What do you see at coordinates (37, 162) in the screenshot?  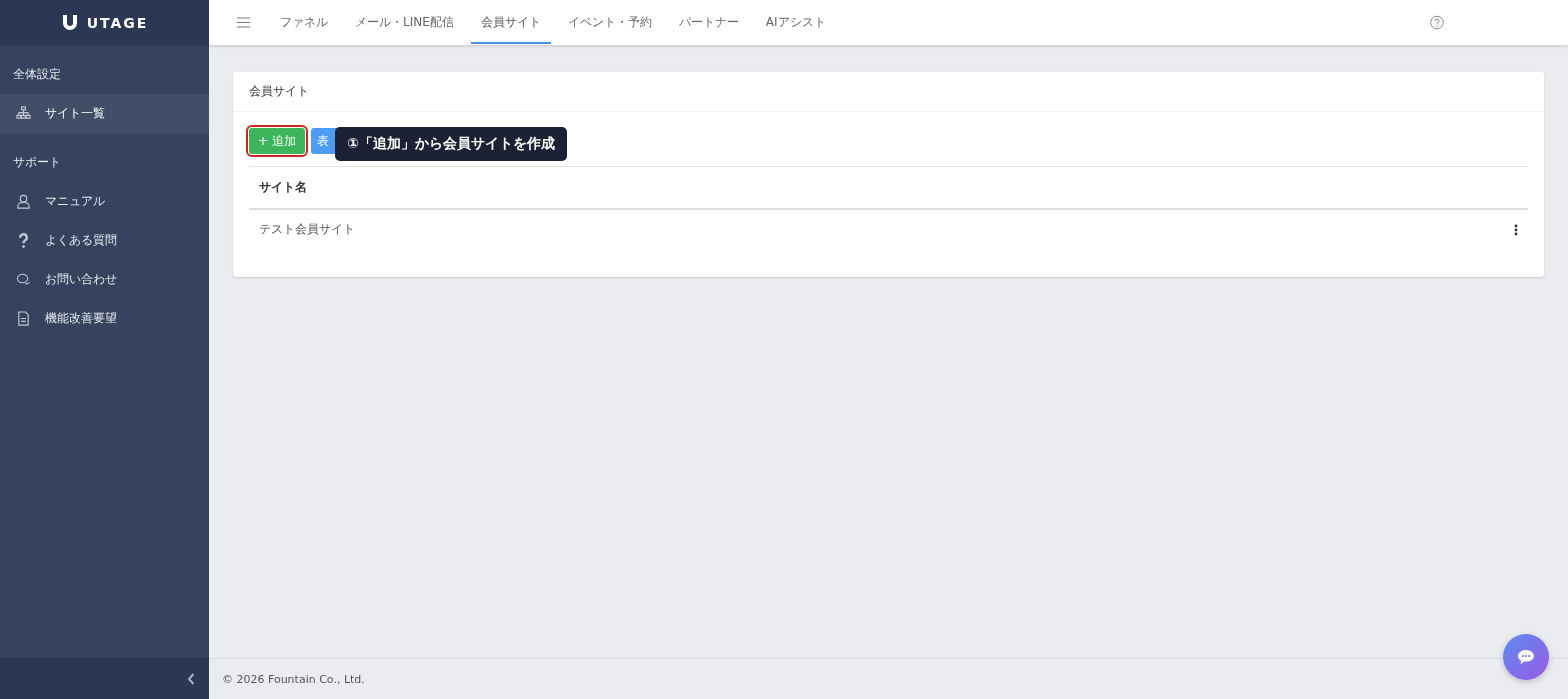 I see `sidebar-section-title: サポート` at bounding box center [37, 162].